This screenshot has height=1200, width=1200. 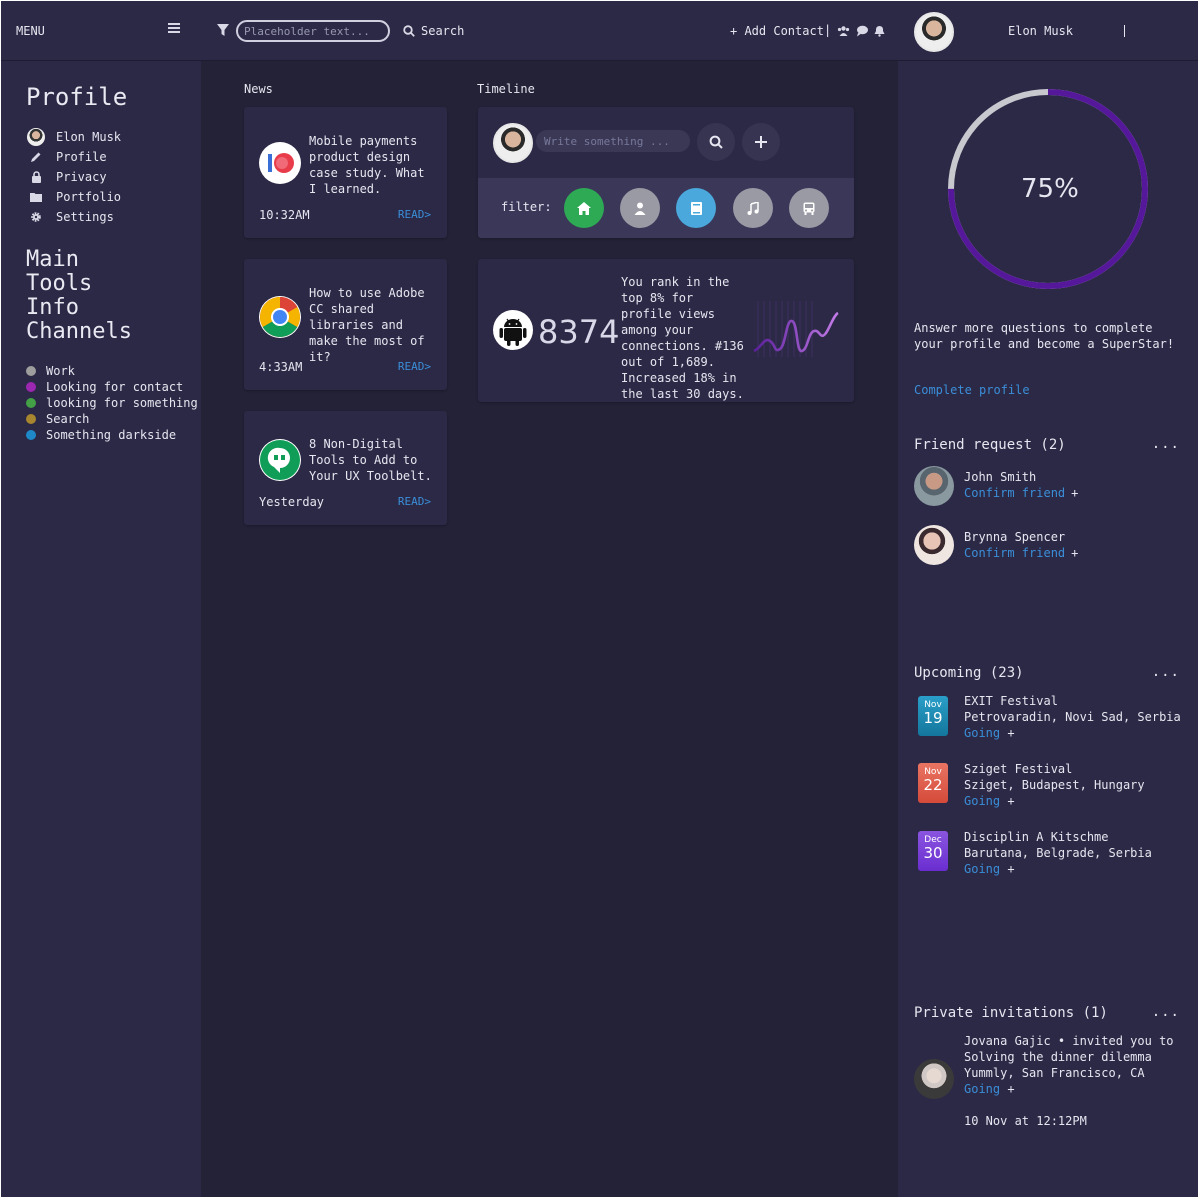 I want to click on person-icon, so click(x=640, y=208).